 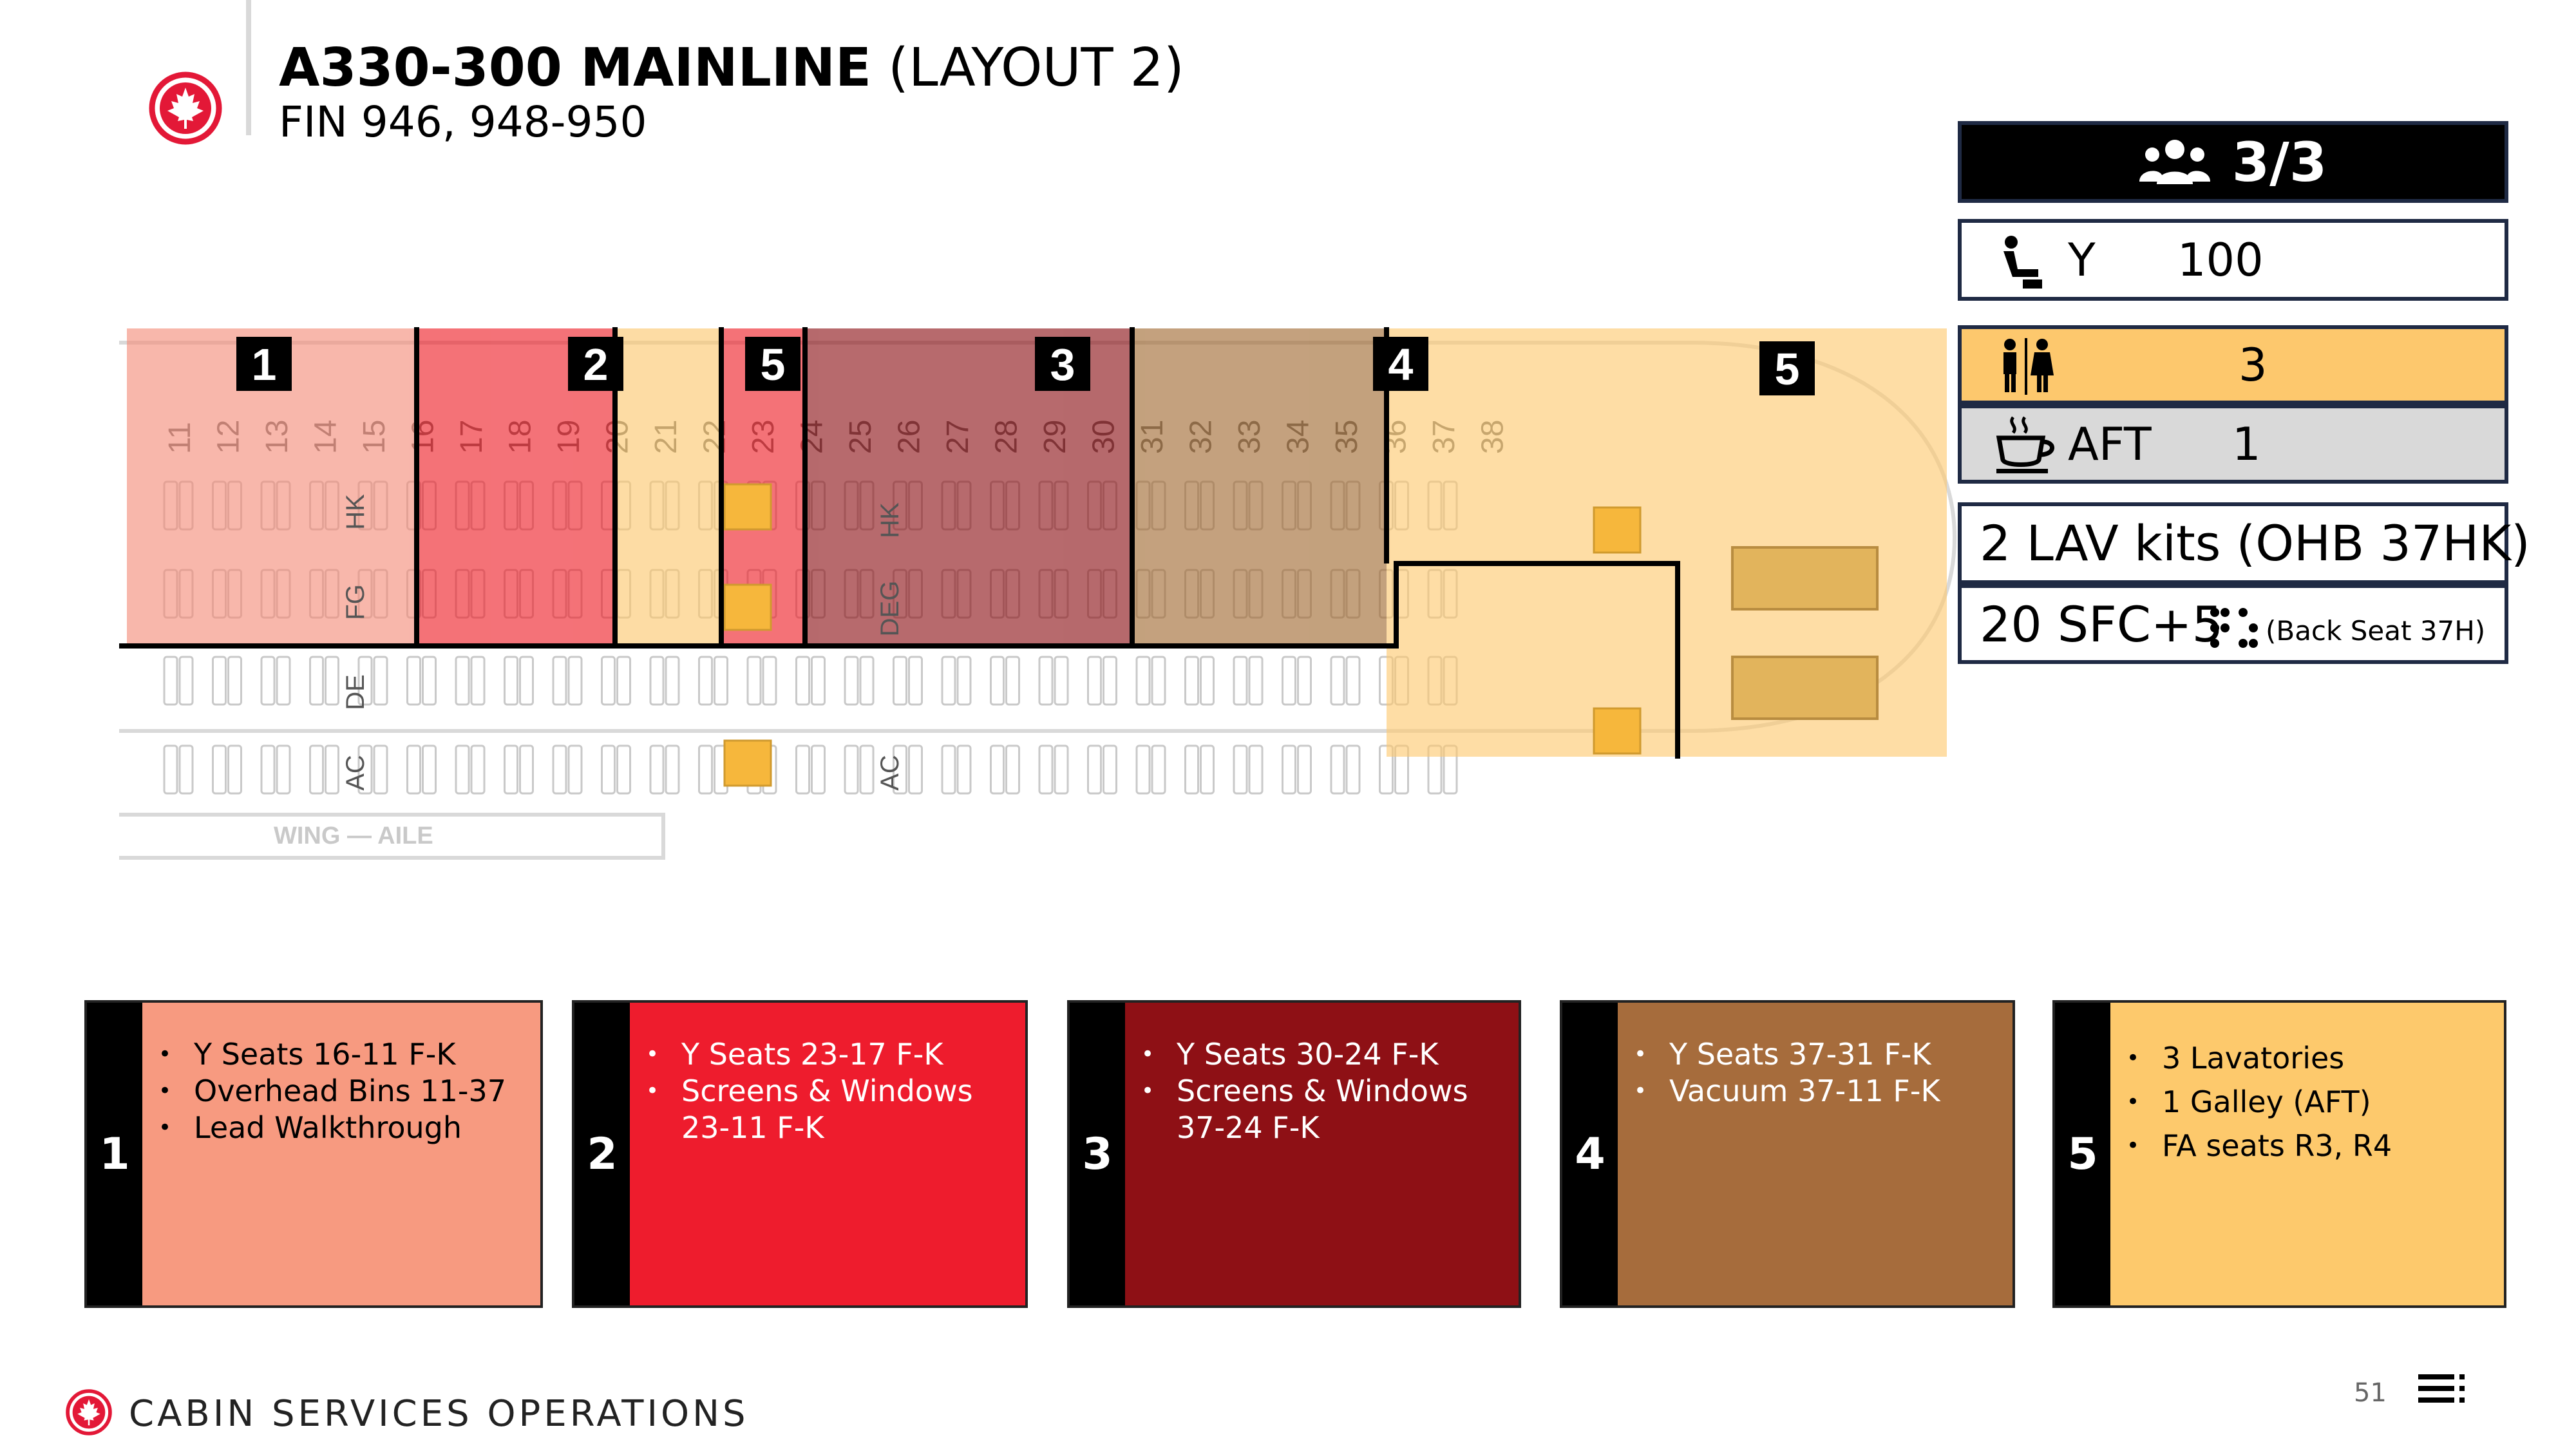 I want to click on seat-icon, so click(x=2022, y=262).